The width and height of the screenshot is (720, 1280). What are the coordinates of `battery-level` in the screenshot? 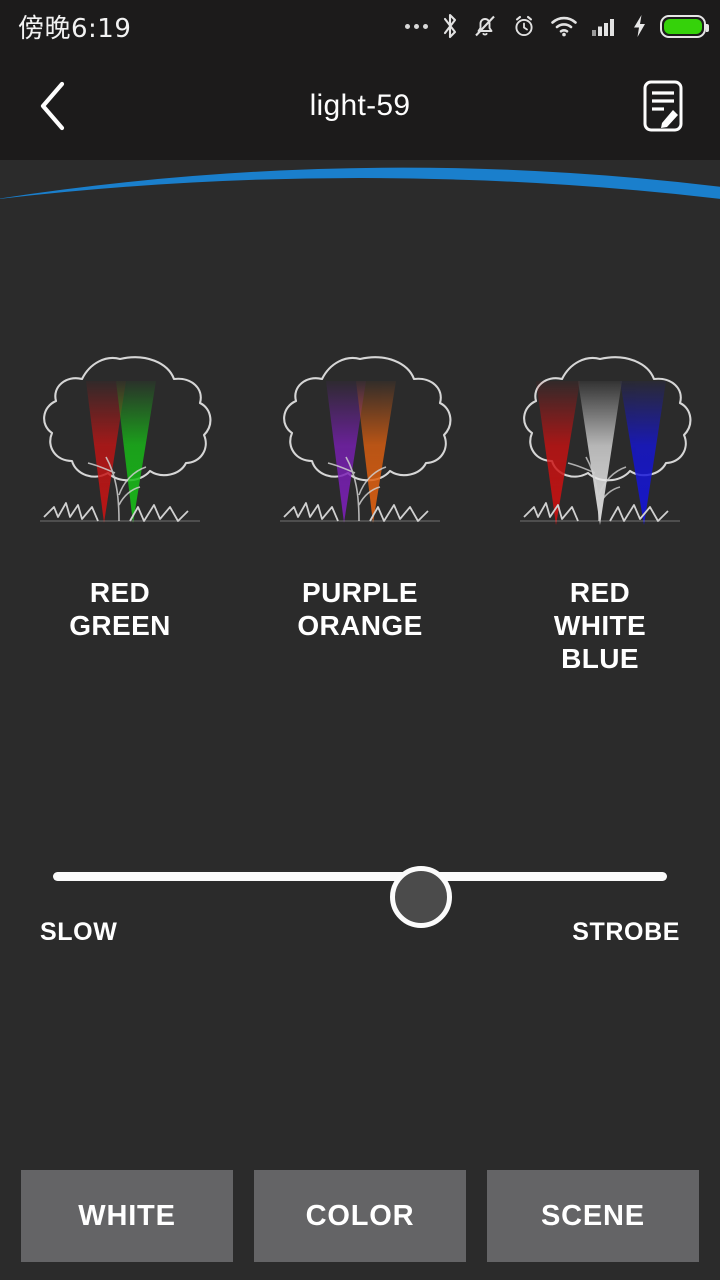 It's located at (683, 26).